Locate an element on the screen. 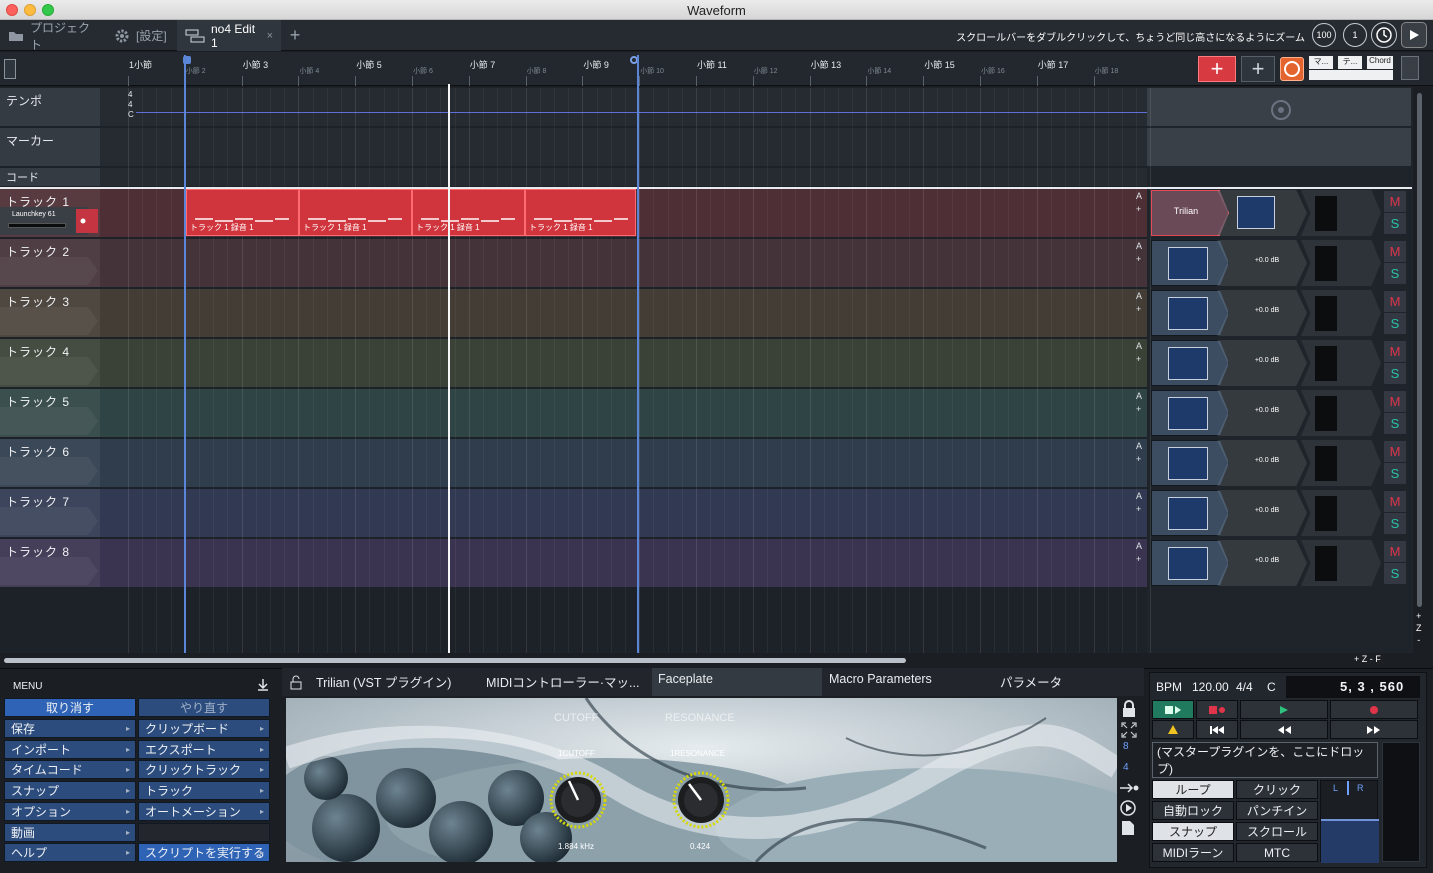 The image size is (1433, 873). menu-item: スナップ ▸ is located at coordinates (70, 791).